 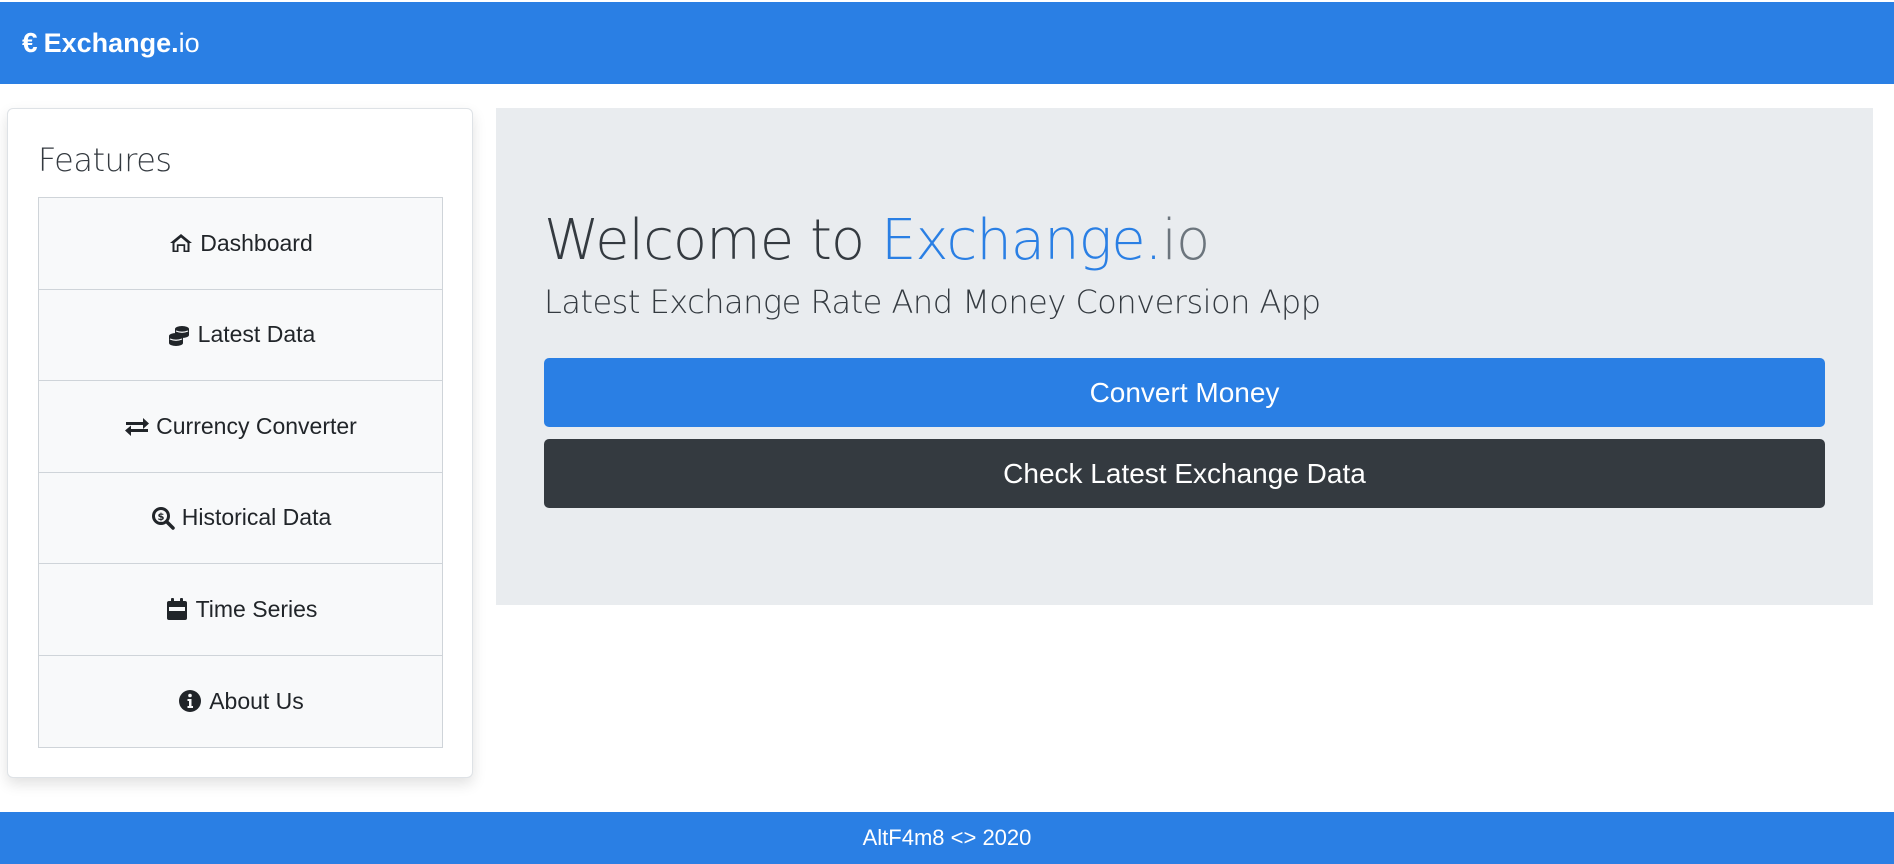 I want to click on euro-icon: €, so click(x=30, y=42).